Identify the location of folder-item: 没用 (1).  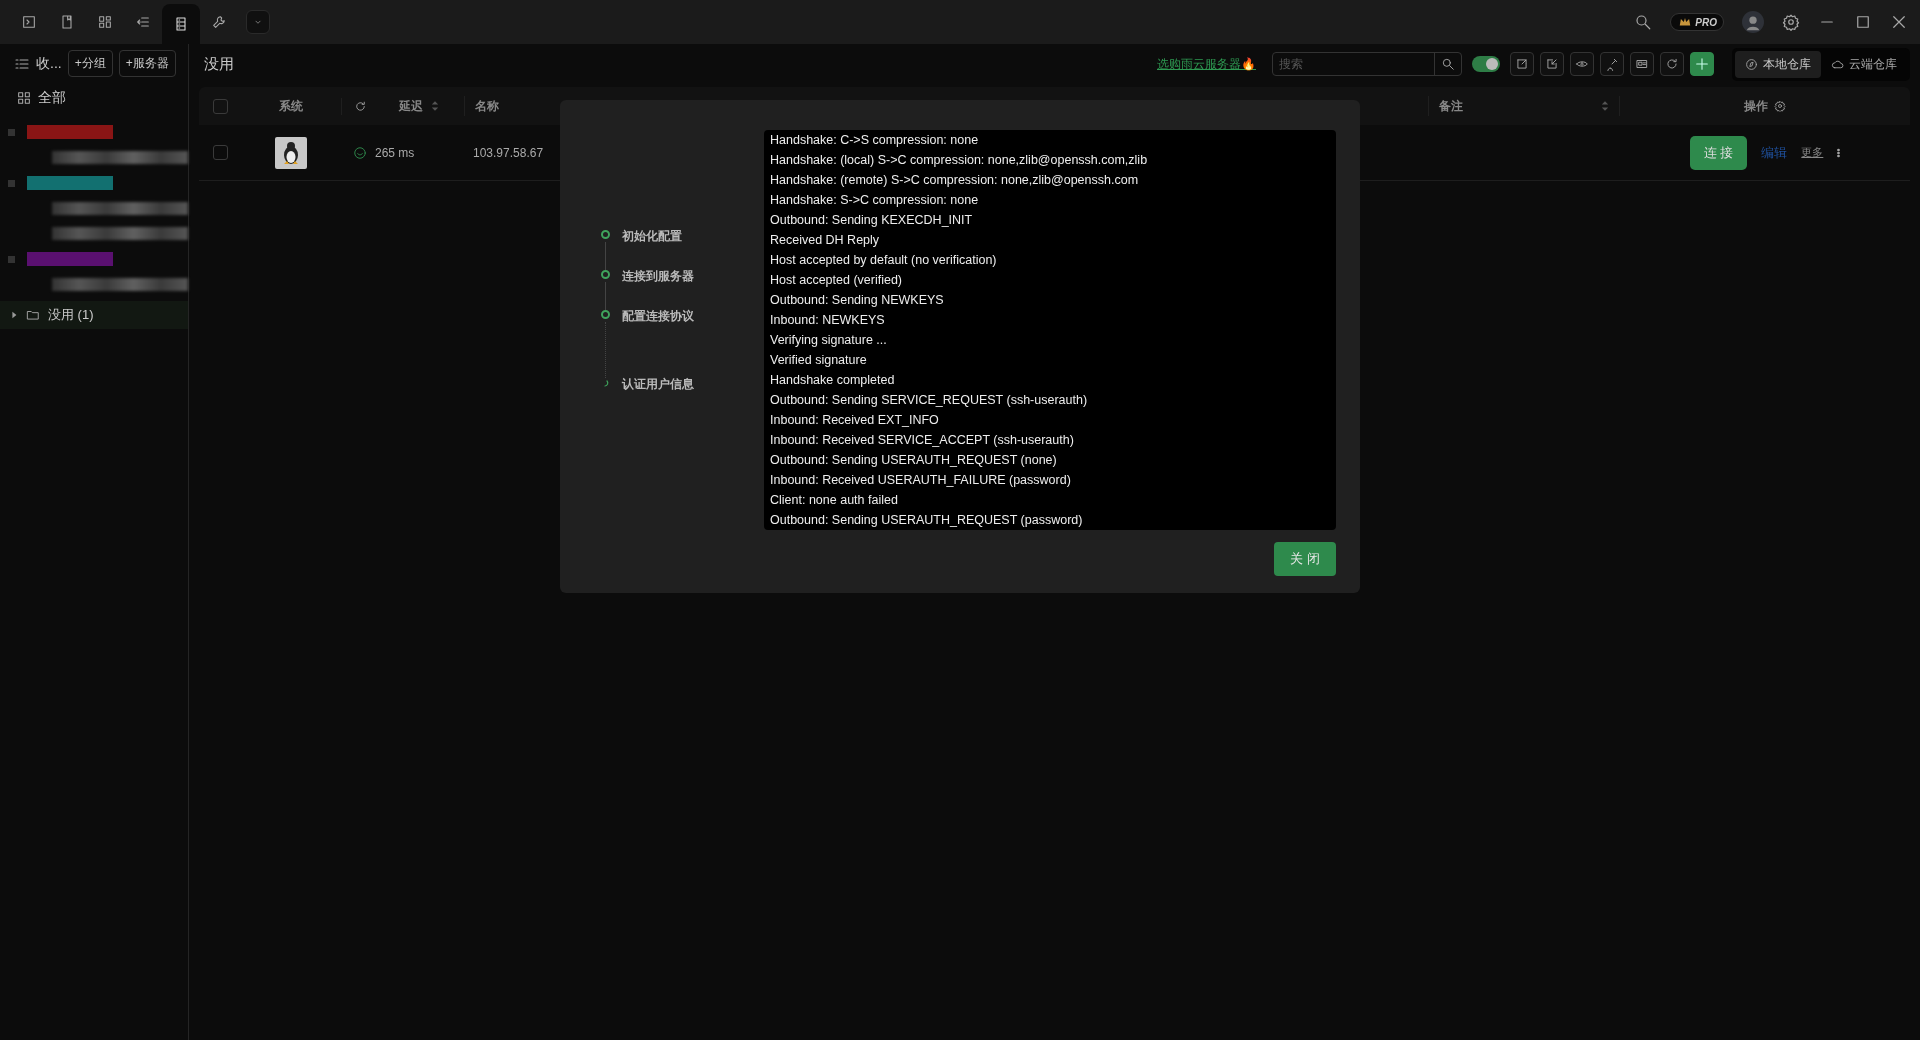
(94, 315).